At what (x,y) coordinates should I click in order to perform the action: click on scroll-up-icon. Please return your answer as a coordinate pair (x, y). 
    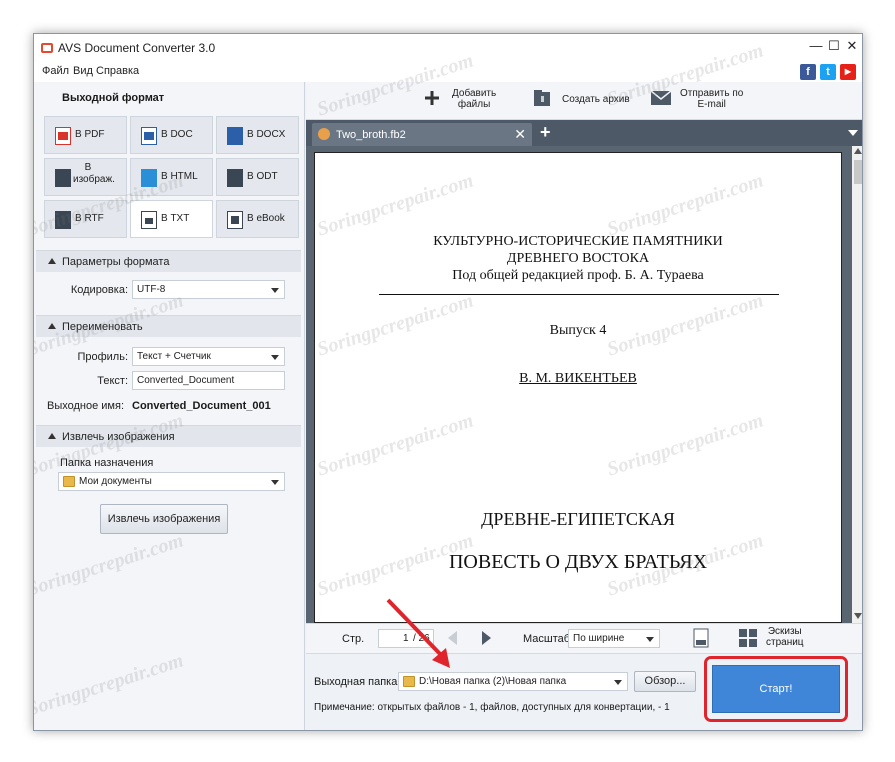
    Looking at the image, I should click on (858, 151).